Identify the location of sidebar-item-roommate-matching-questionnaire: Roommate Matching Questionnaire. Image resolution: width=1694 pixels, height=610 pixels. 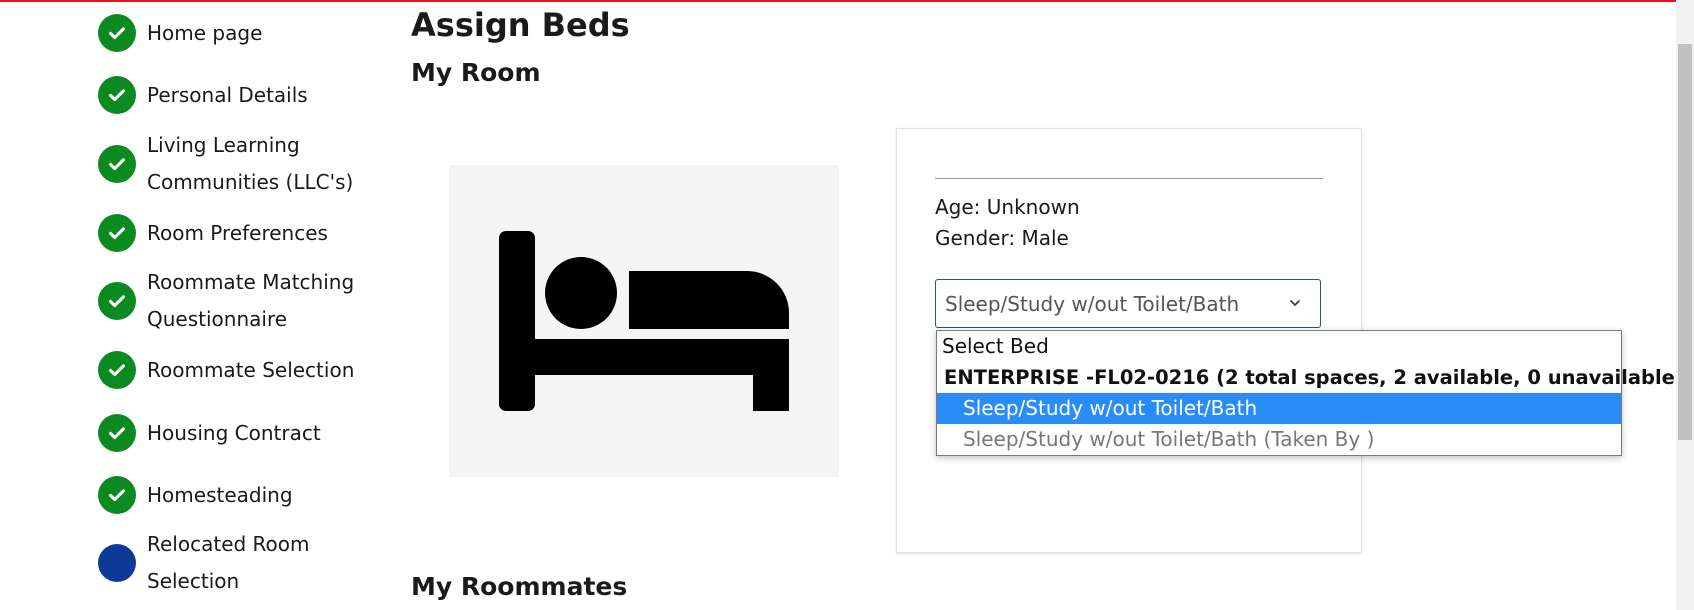
(226, 301).